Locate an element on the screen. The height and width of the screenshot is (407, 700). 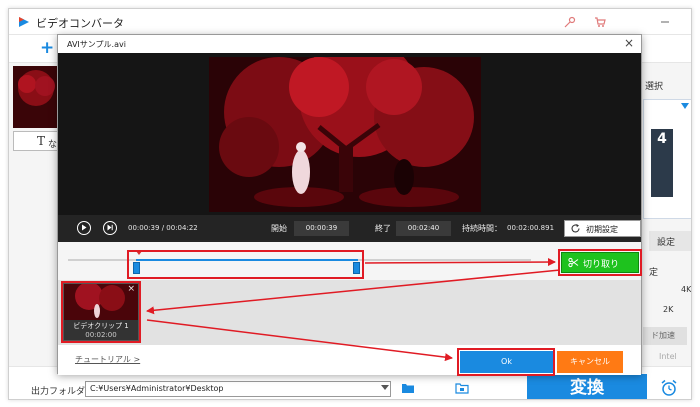
total-time: 00:04:22 is located at coordinates (182, 228).